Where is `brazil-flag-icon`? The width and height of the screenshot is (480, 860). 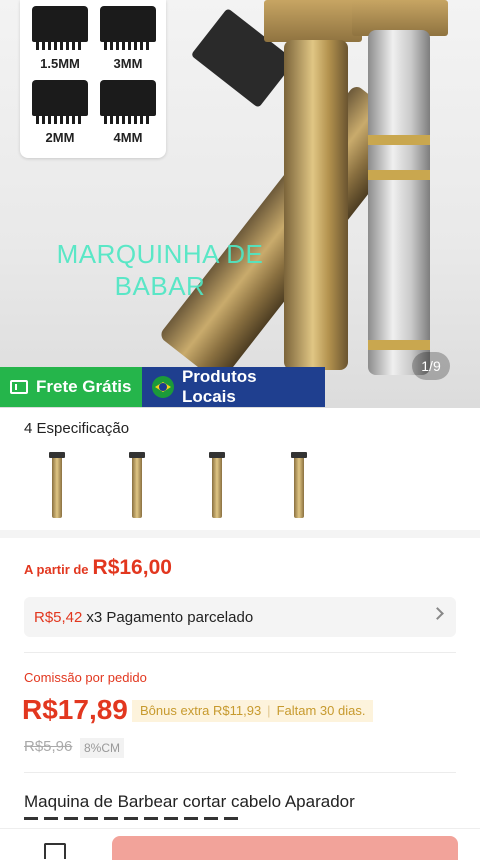
brazil-flag-icon is located at coordinates (163, 387).